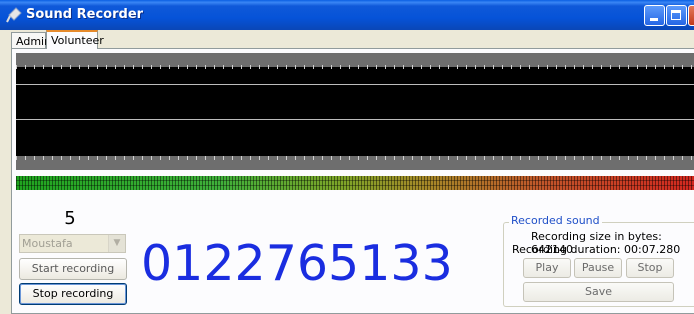  I want to click on volunteer-name-value: Moustafa, so click(47, 243).